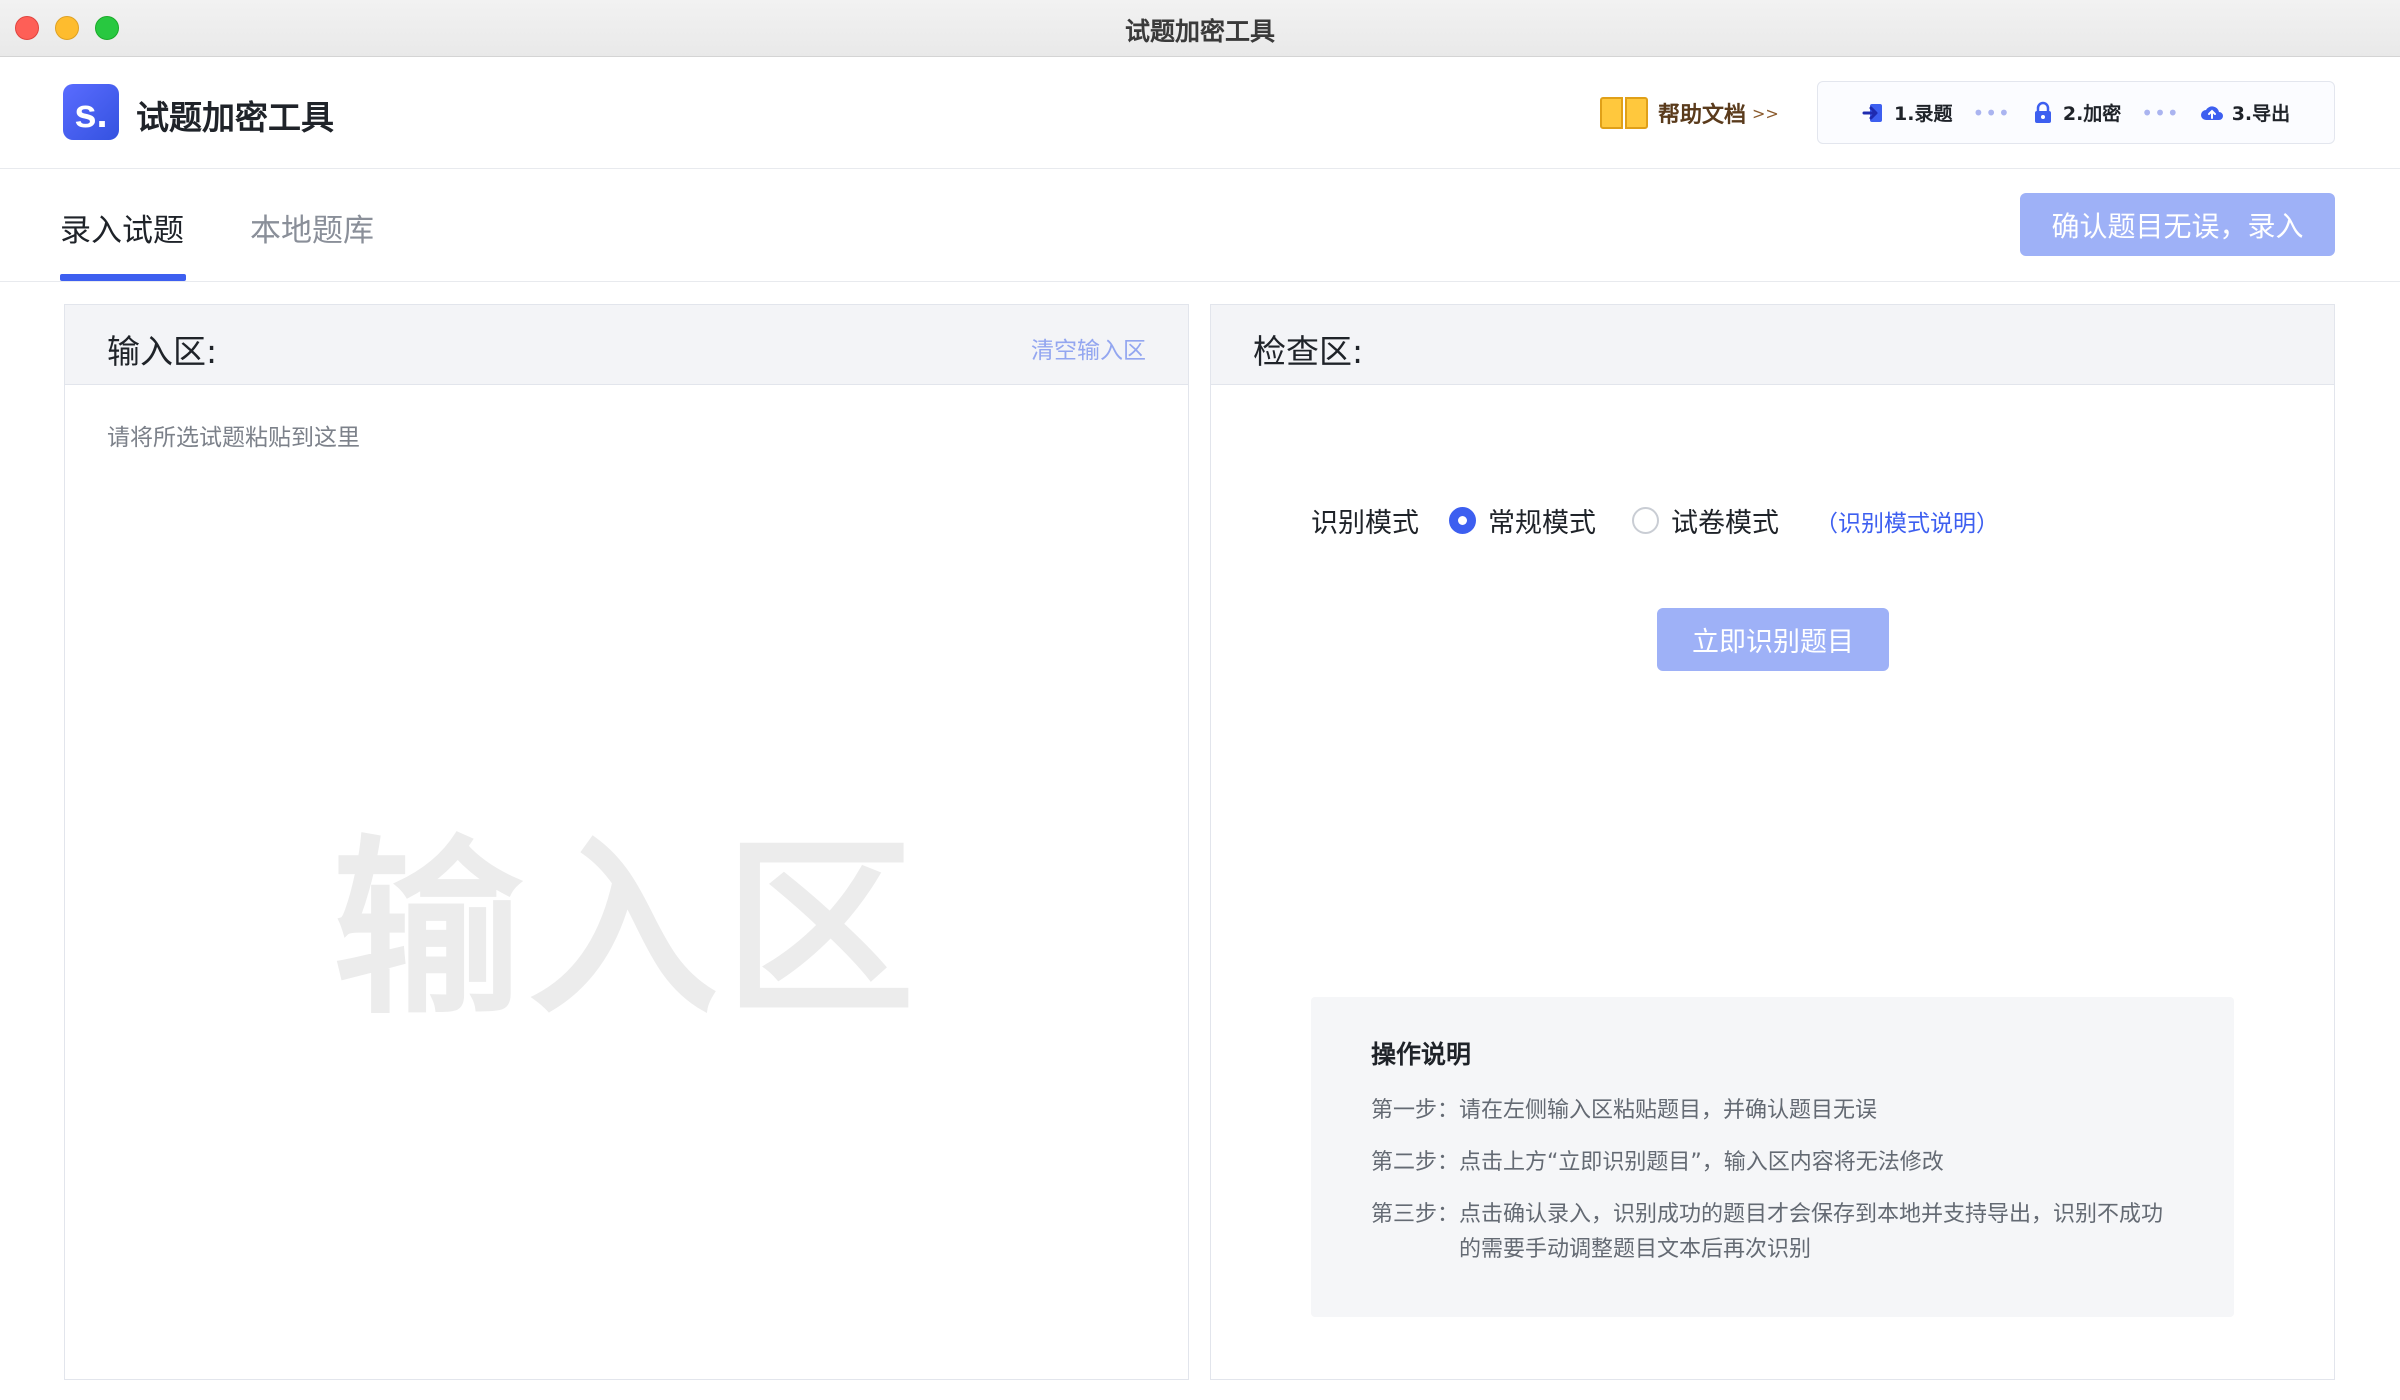 The height and width of the screenshot is (1400, 2400). I want to click on help-docs-arrow: >>, so click(1765, 113).